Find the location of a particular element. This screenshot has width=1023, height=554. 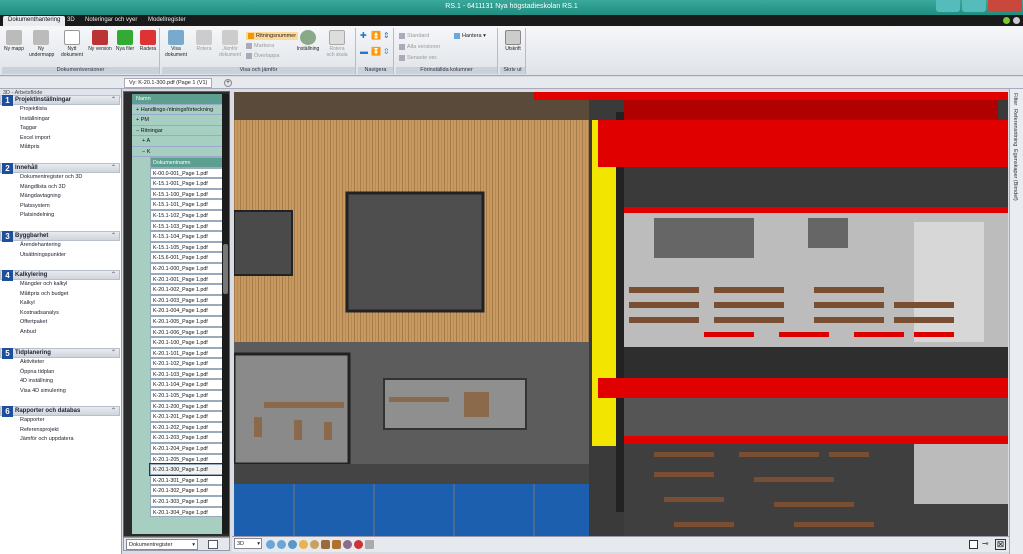

sidebar-item-oppna-tidplan: Öppna tidplan is located at coordinates (60, 373).